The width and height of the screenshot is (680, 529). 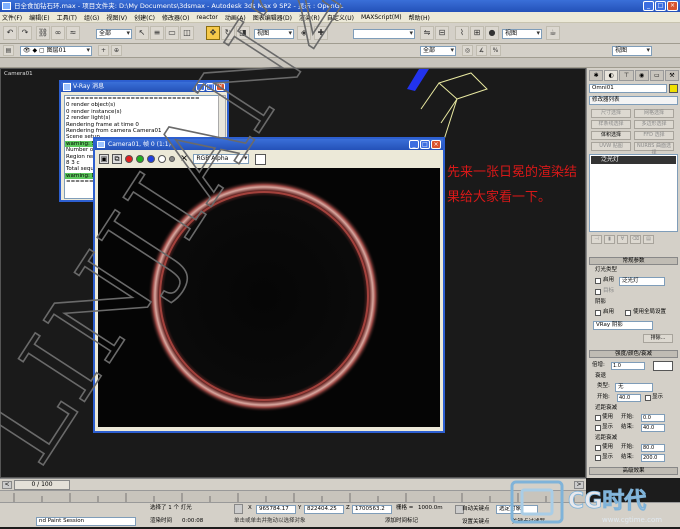 What do you see at coordinates (633, 354) in the screenshot?
I see `intensity-rollout: 强度/颜色/衰减` at bounding box center [633, 354].